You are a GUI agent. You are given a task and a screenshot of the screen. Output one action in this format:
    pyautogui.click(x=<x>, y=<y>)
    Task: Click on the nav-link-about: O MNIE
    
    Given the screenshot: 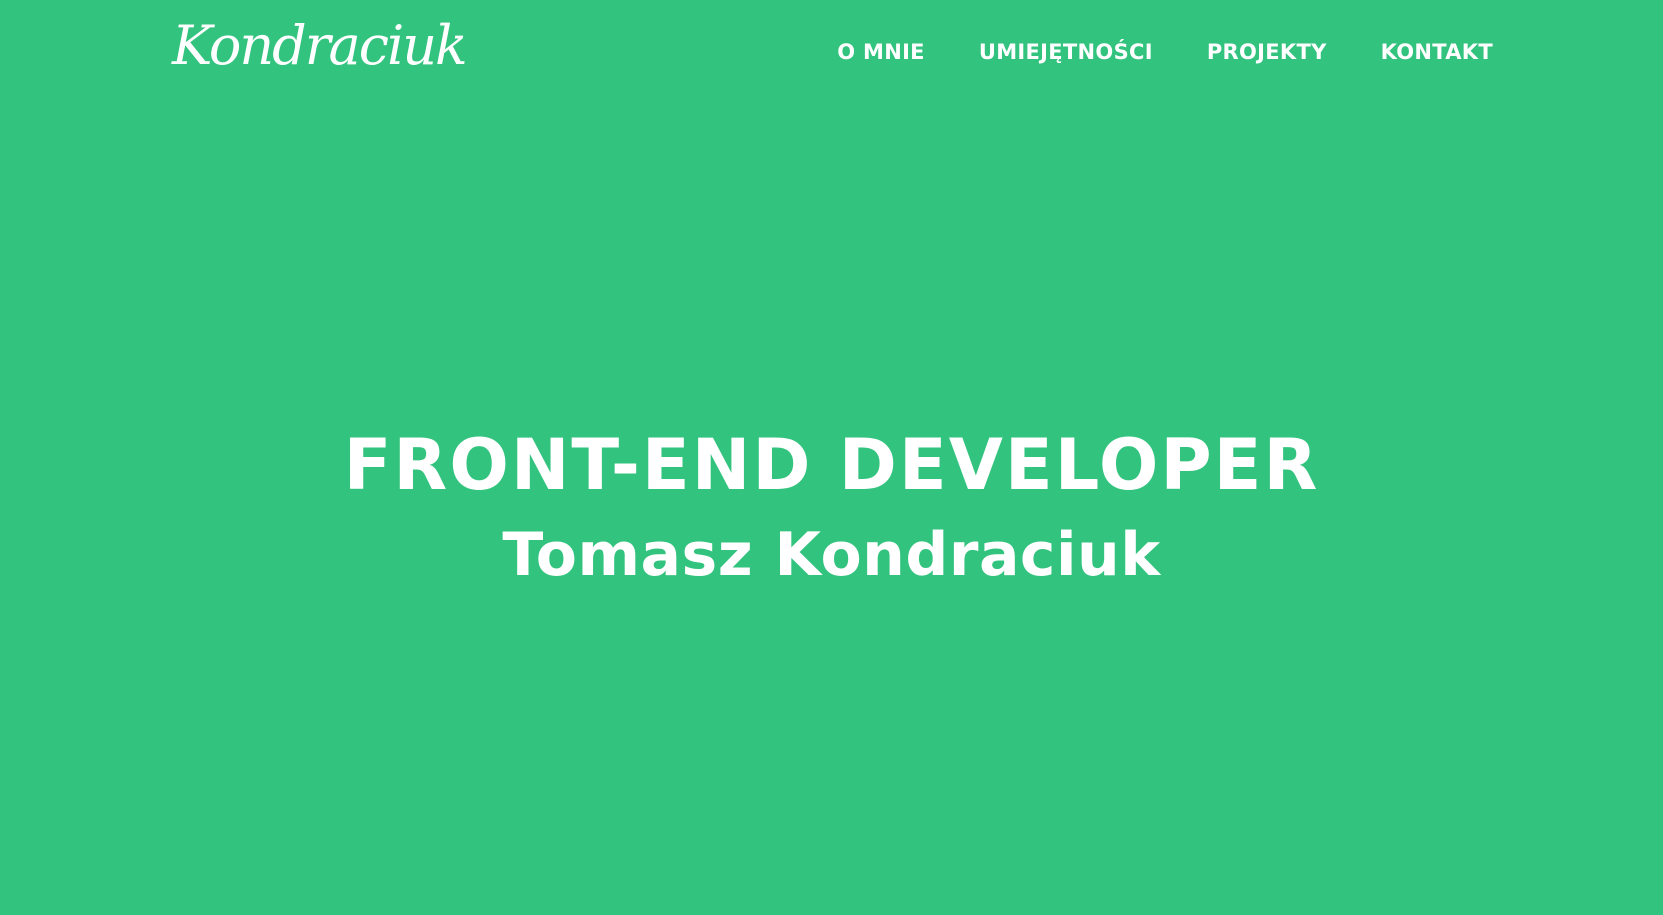 What is the action you would take?
    pyautogui.click(x=881, y=52)
    